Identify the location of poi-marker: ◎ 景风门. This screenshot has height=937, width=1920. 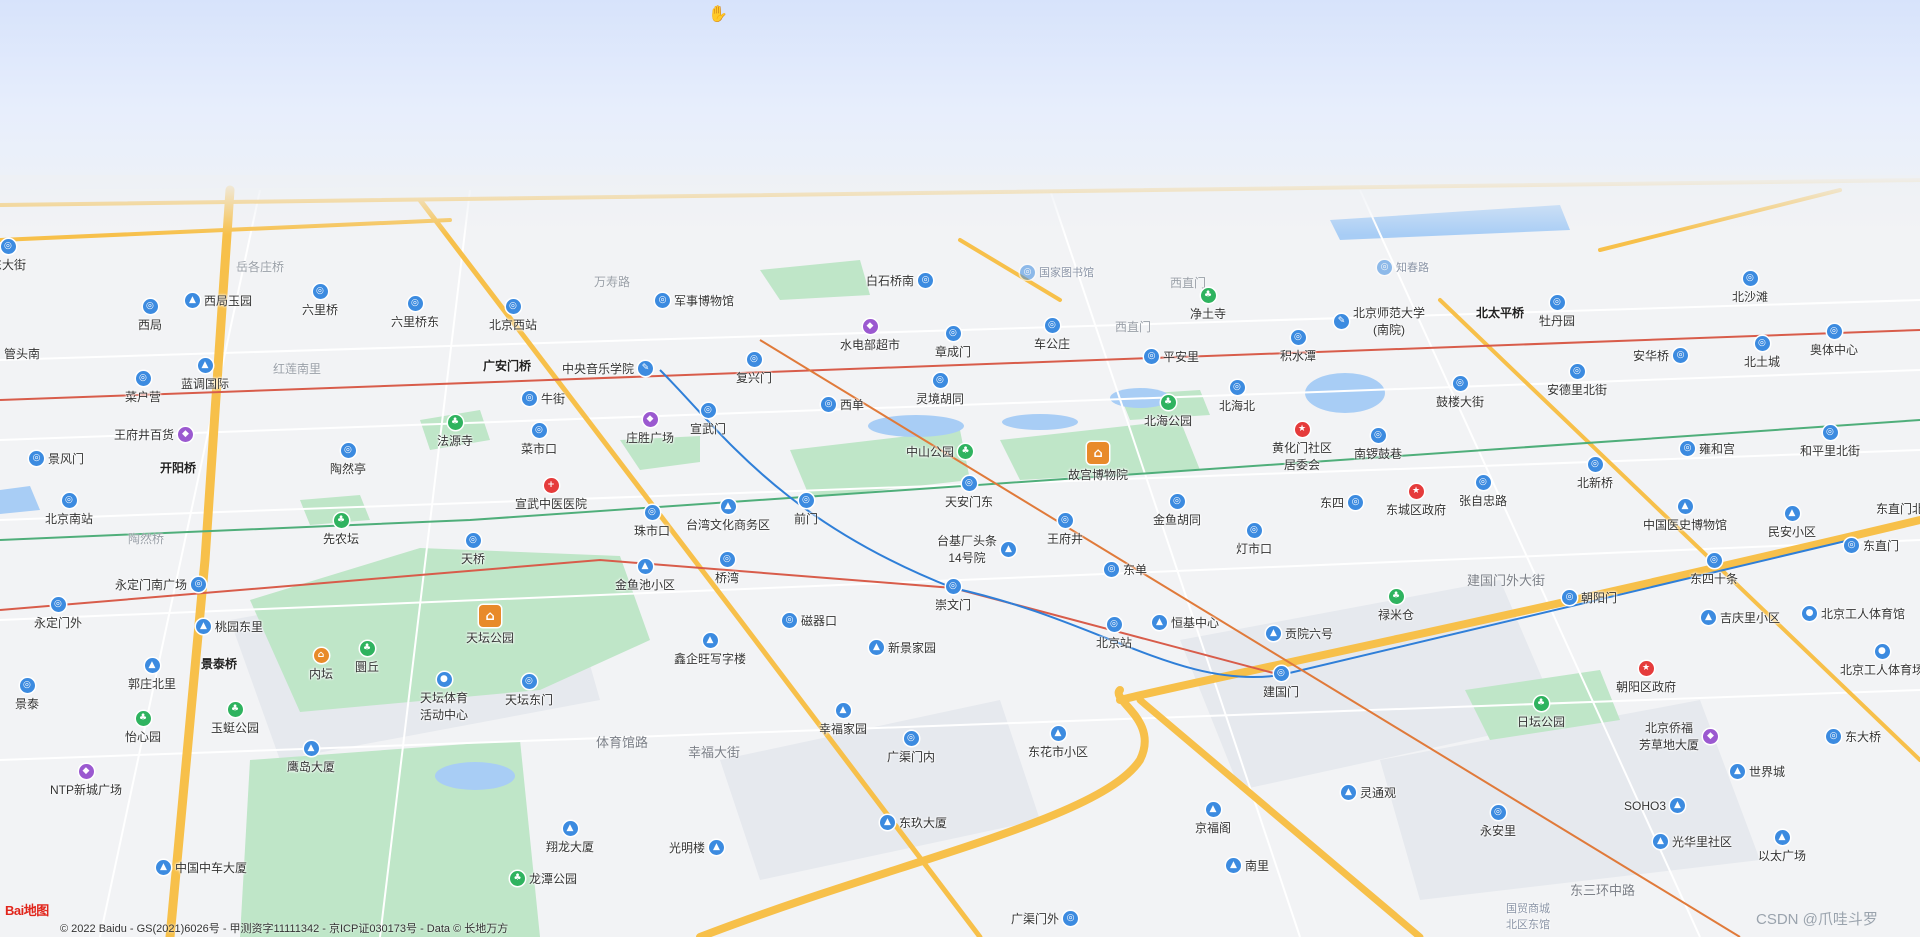
(56, 458).